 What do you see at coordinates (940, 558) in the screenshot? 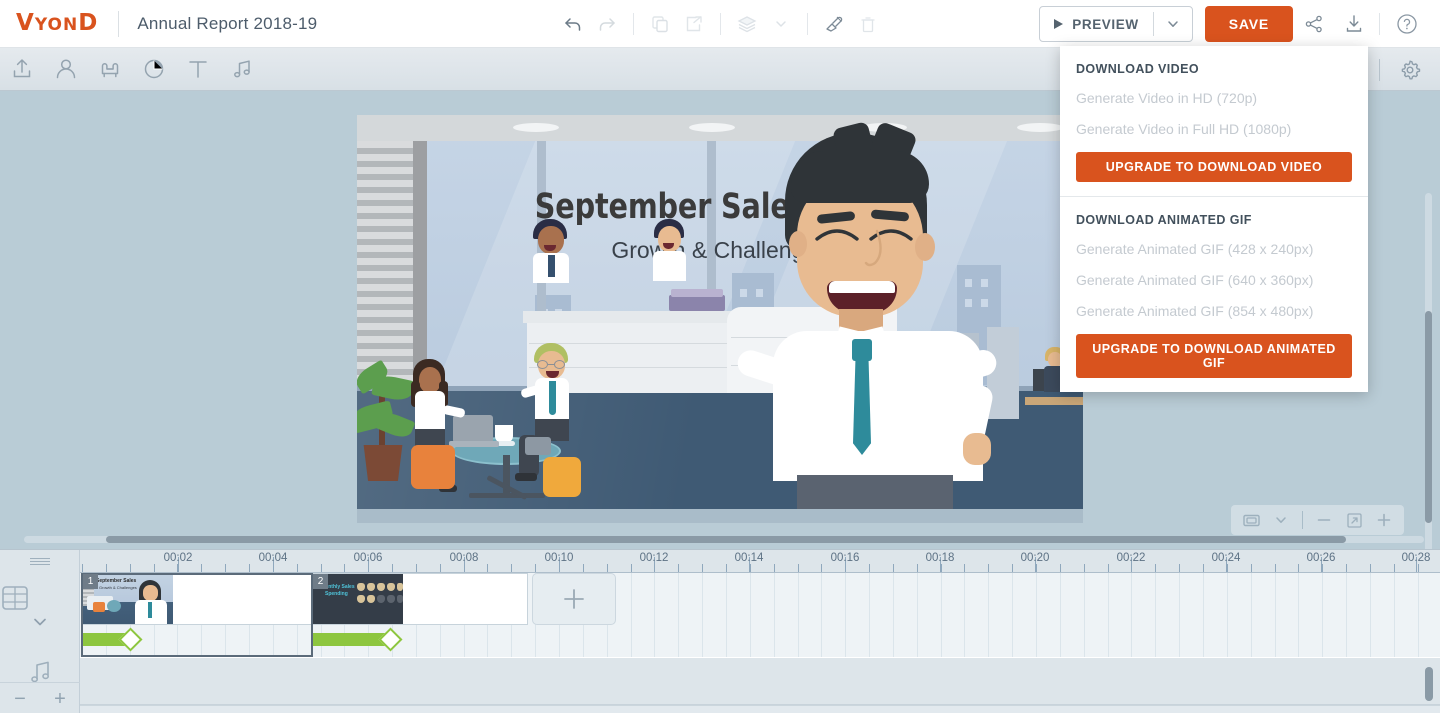
I see `ruler-label: 00:18` at bounding box center [940, 558].